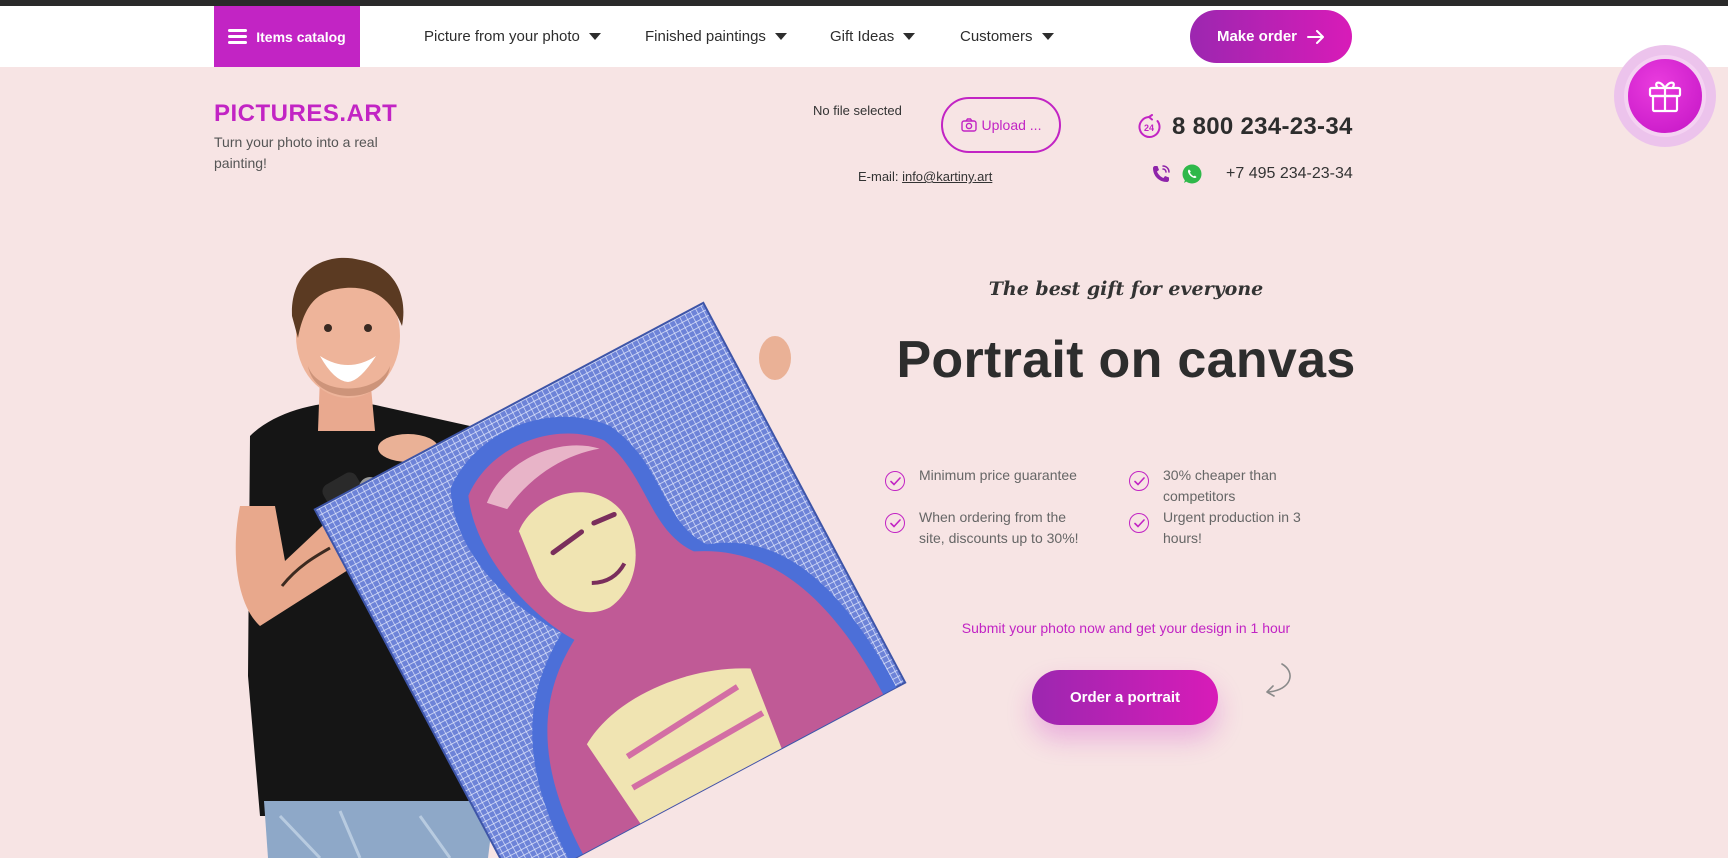 Image resolution: width=1728 pixels, height=858 pixels. I want to click on items-catalog-button: Items catalog, so click(287, 36).